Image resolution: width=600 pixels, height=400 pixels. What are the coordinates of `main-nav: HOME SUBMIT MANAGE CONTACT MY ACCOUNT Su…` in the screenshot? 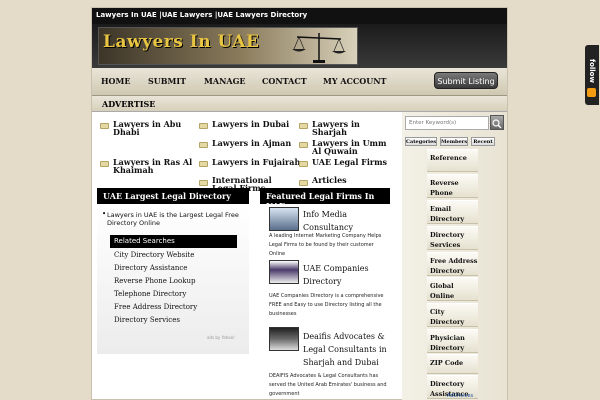 It's located at (299, 82).